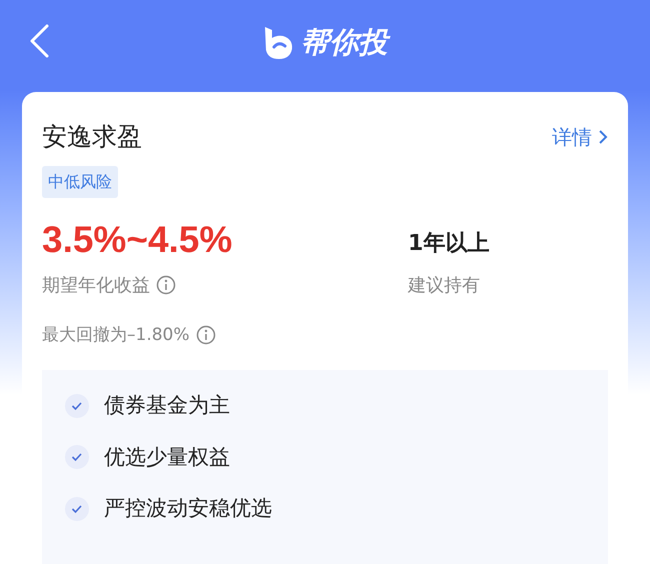 The width and height of the screenshot is (650, 564). Describe the element at coordinates (188, 508) in the screenshot. I see `feature-text: 严控波动安稳优选` at that location.